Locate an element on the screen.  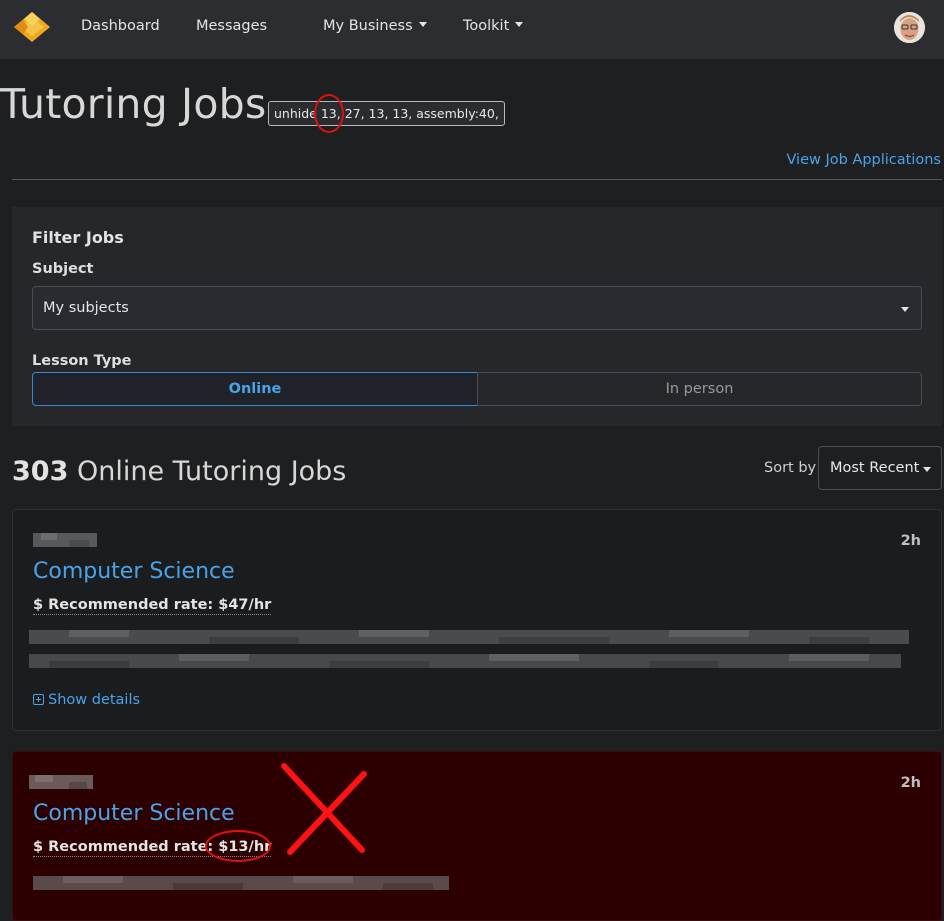
show-details-link: Show details is located at coordinates (86, 700).